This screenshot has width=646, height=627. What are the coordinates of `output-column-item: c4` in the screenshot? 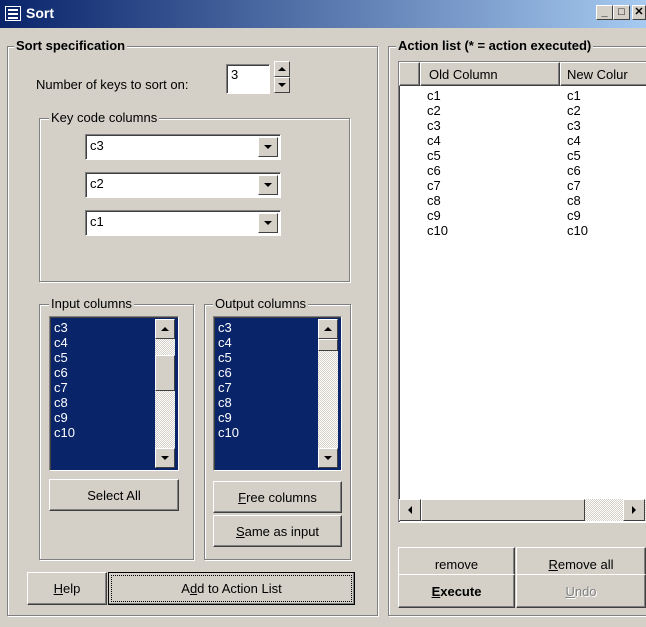 It's located at (266, 342).